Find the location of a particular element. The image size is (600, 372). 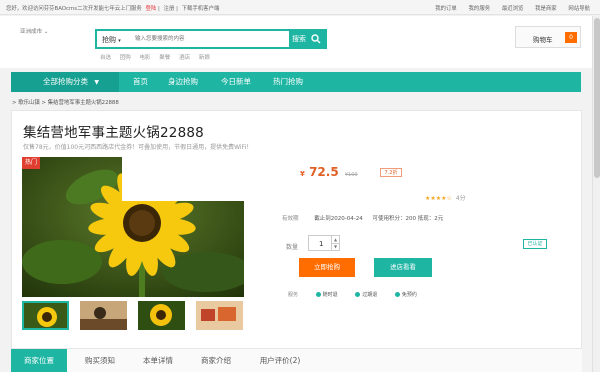

merchant-link: 我是商家 is located at coordinates (546, 9).